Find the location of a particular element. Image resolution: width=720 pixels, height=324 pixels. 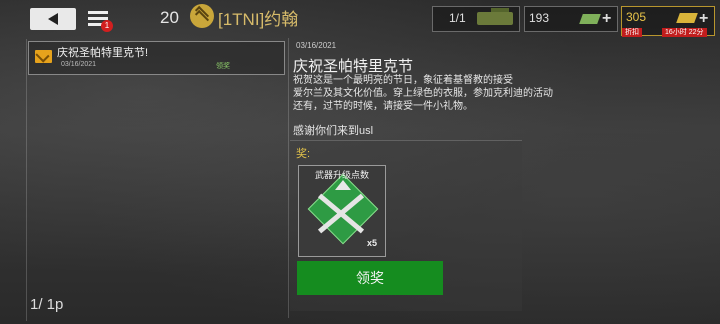

notification-badge: 1 is located at coordinates (107, 26).